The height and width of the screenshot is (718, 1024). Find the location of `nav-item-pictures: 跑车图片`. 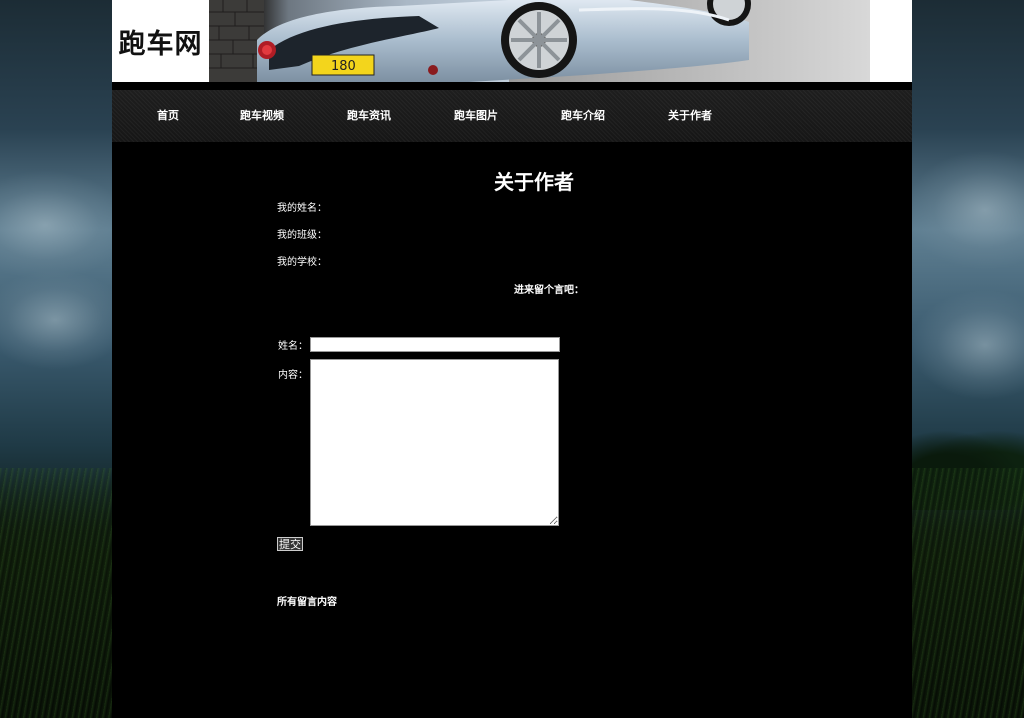

nav-item-pictures: 跑车图片 is located at coordinates (476, 116).